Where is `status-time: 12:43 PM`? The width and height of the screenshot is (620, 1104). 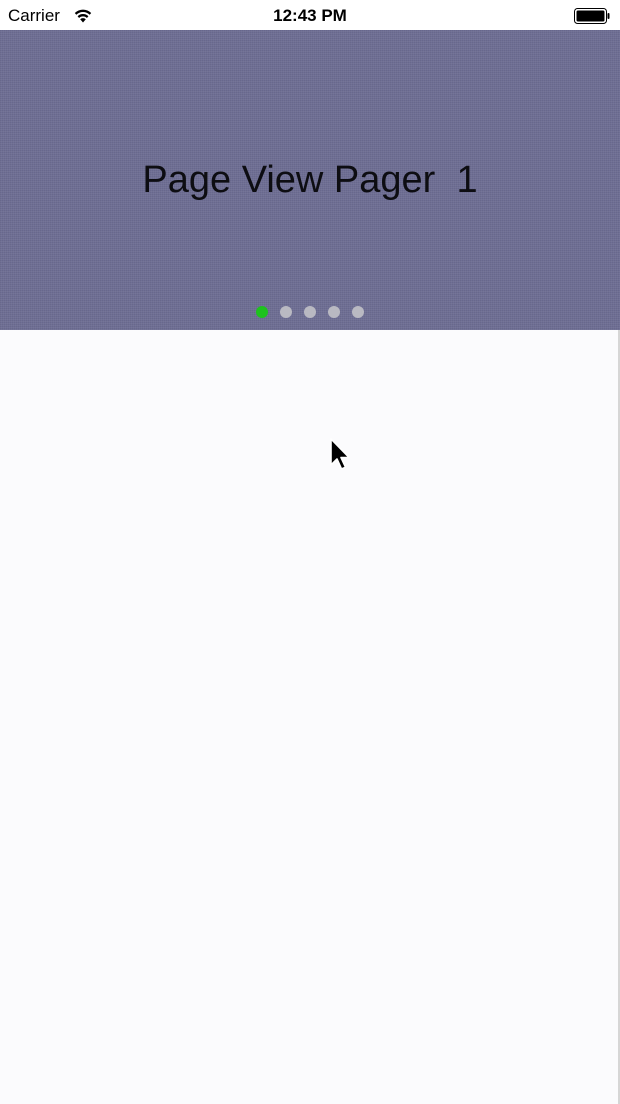
status-time: 12:43 PM is located at coordinates (310, 15).